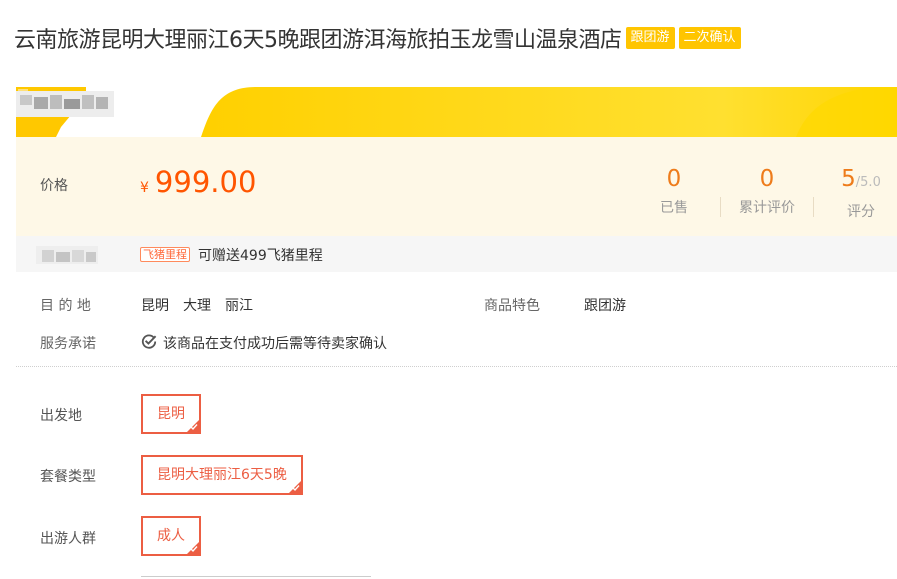 The image size is (897, 579). I want to click on product-title-row: 云南旅游昆明大理丽江6天5晚跟团游洱海旅拍玉龙雪山温泉酒店 跟团游 二次确认, so click(377, 38).